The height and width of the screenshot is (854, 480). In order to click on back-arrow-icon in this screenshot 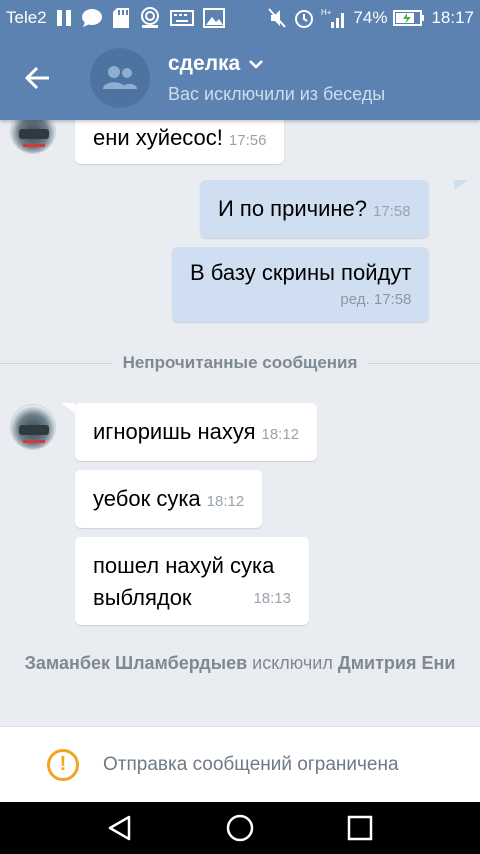, I will do `click(36, 78)`.